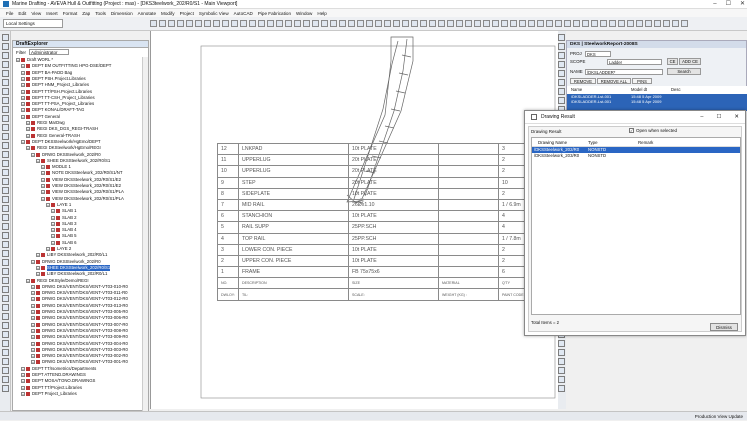  I want to click on tree-node: + DEPT TT-CSH_Project_Libraries, so click(58, 98).